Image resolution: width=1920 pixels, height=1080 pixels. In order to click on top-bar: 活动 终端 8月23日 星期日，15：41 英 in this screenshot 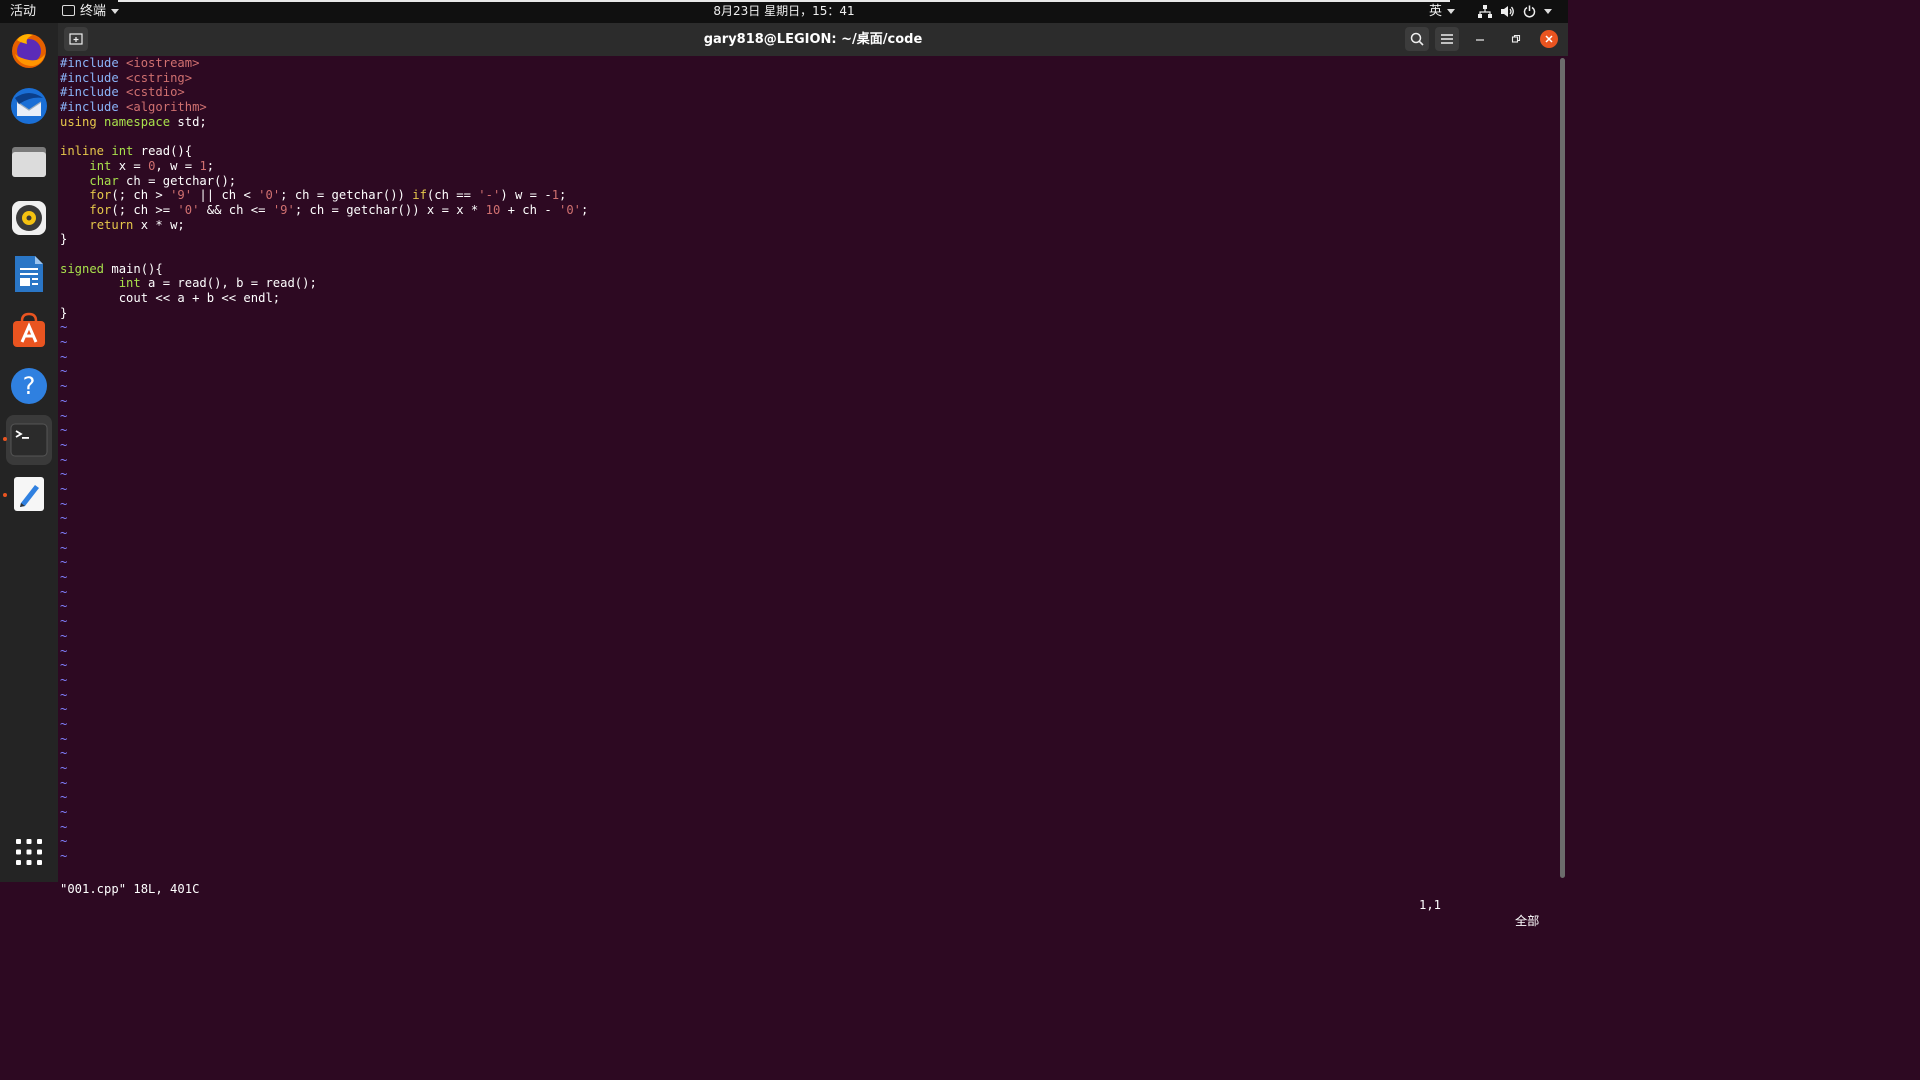, I will do `click(784, 11)`.